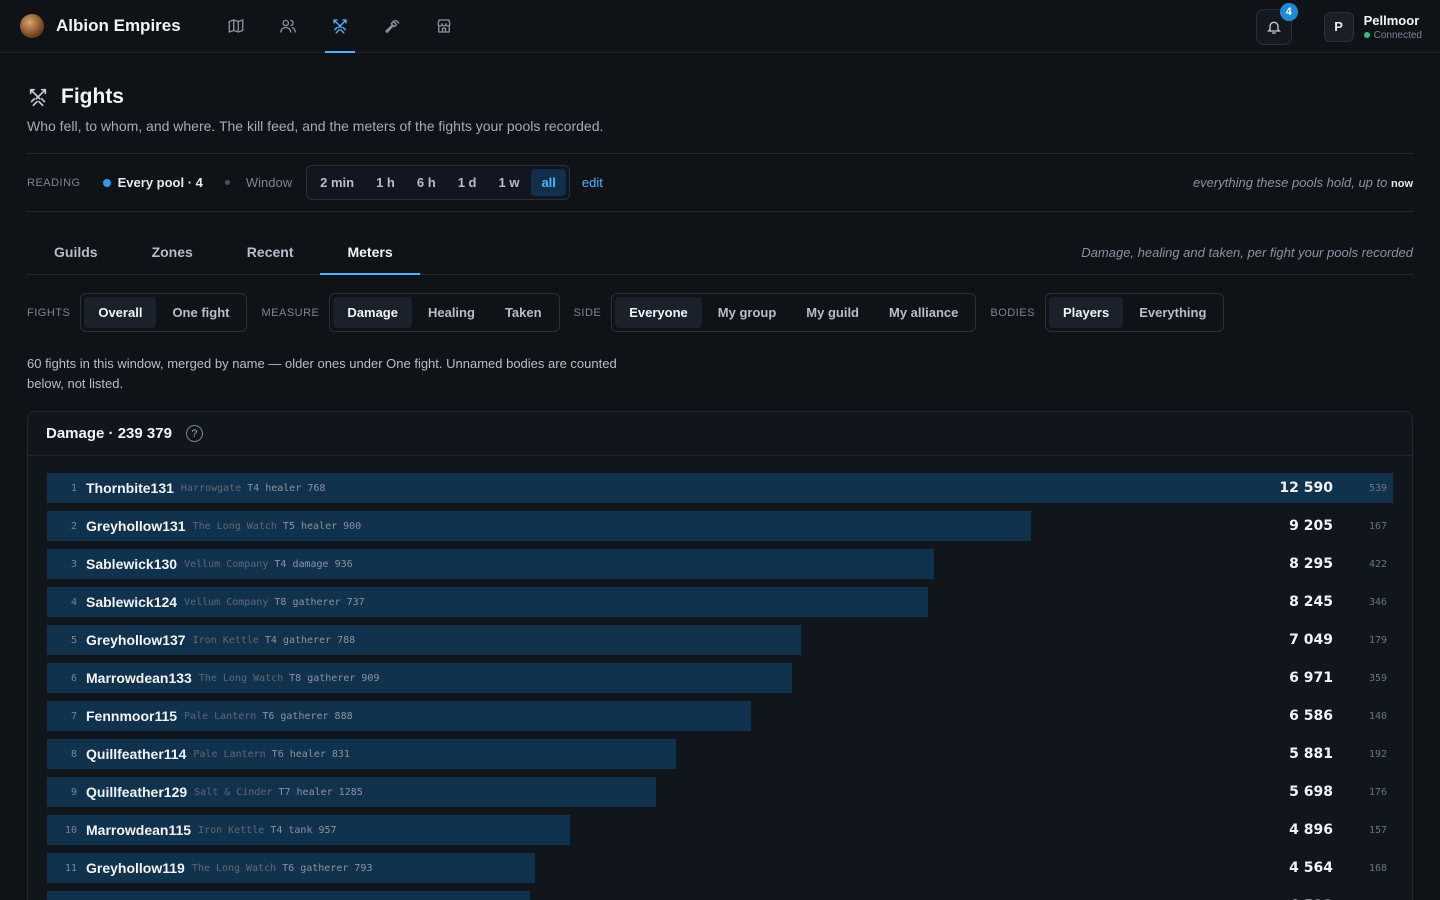  What do you see at coordinates (100, 26) in the screenshot?
I see `brand: Albion Empires` at bounding box center [100, 26].